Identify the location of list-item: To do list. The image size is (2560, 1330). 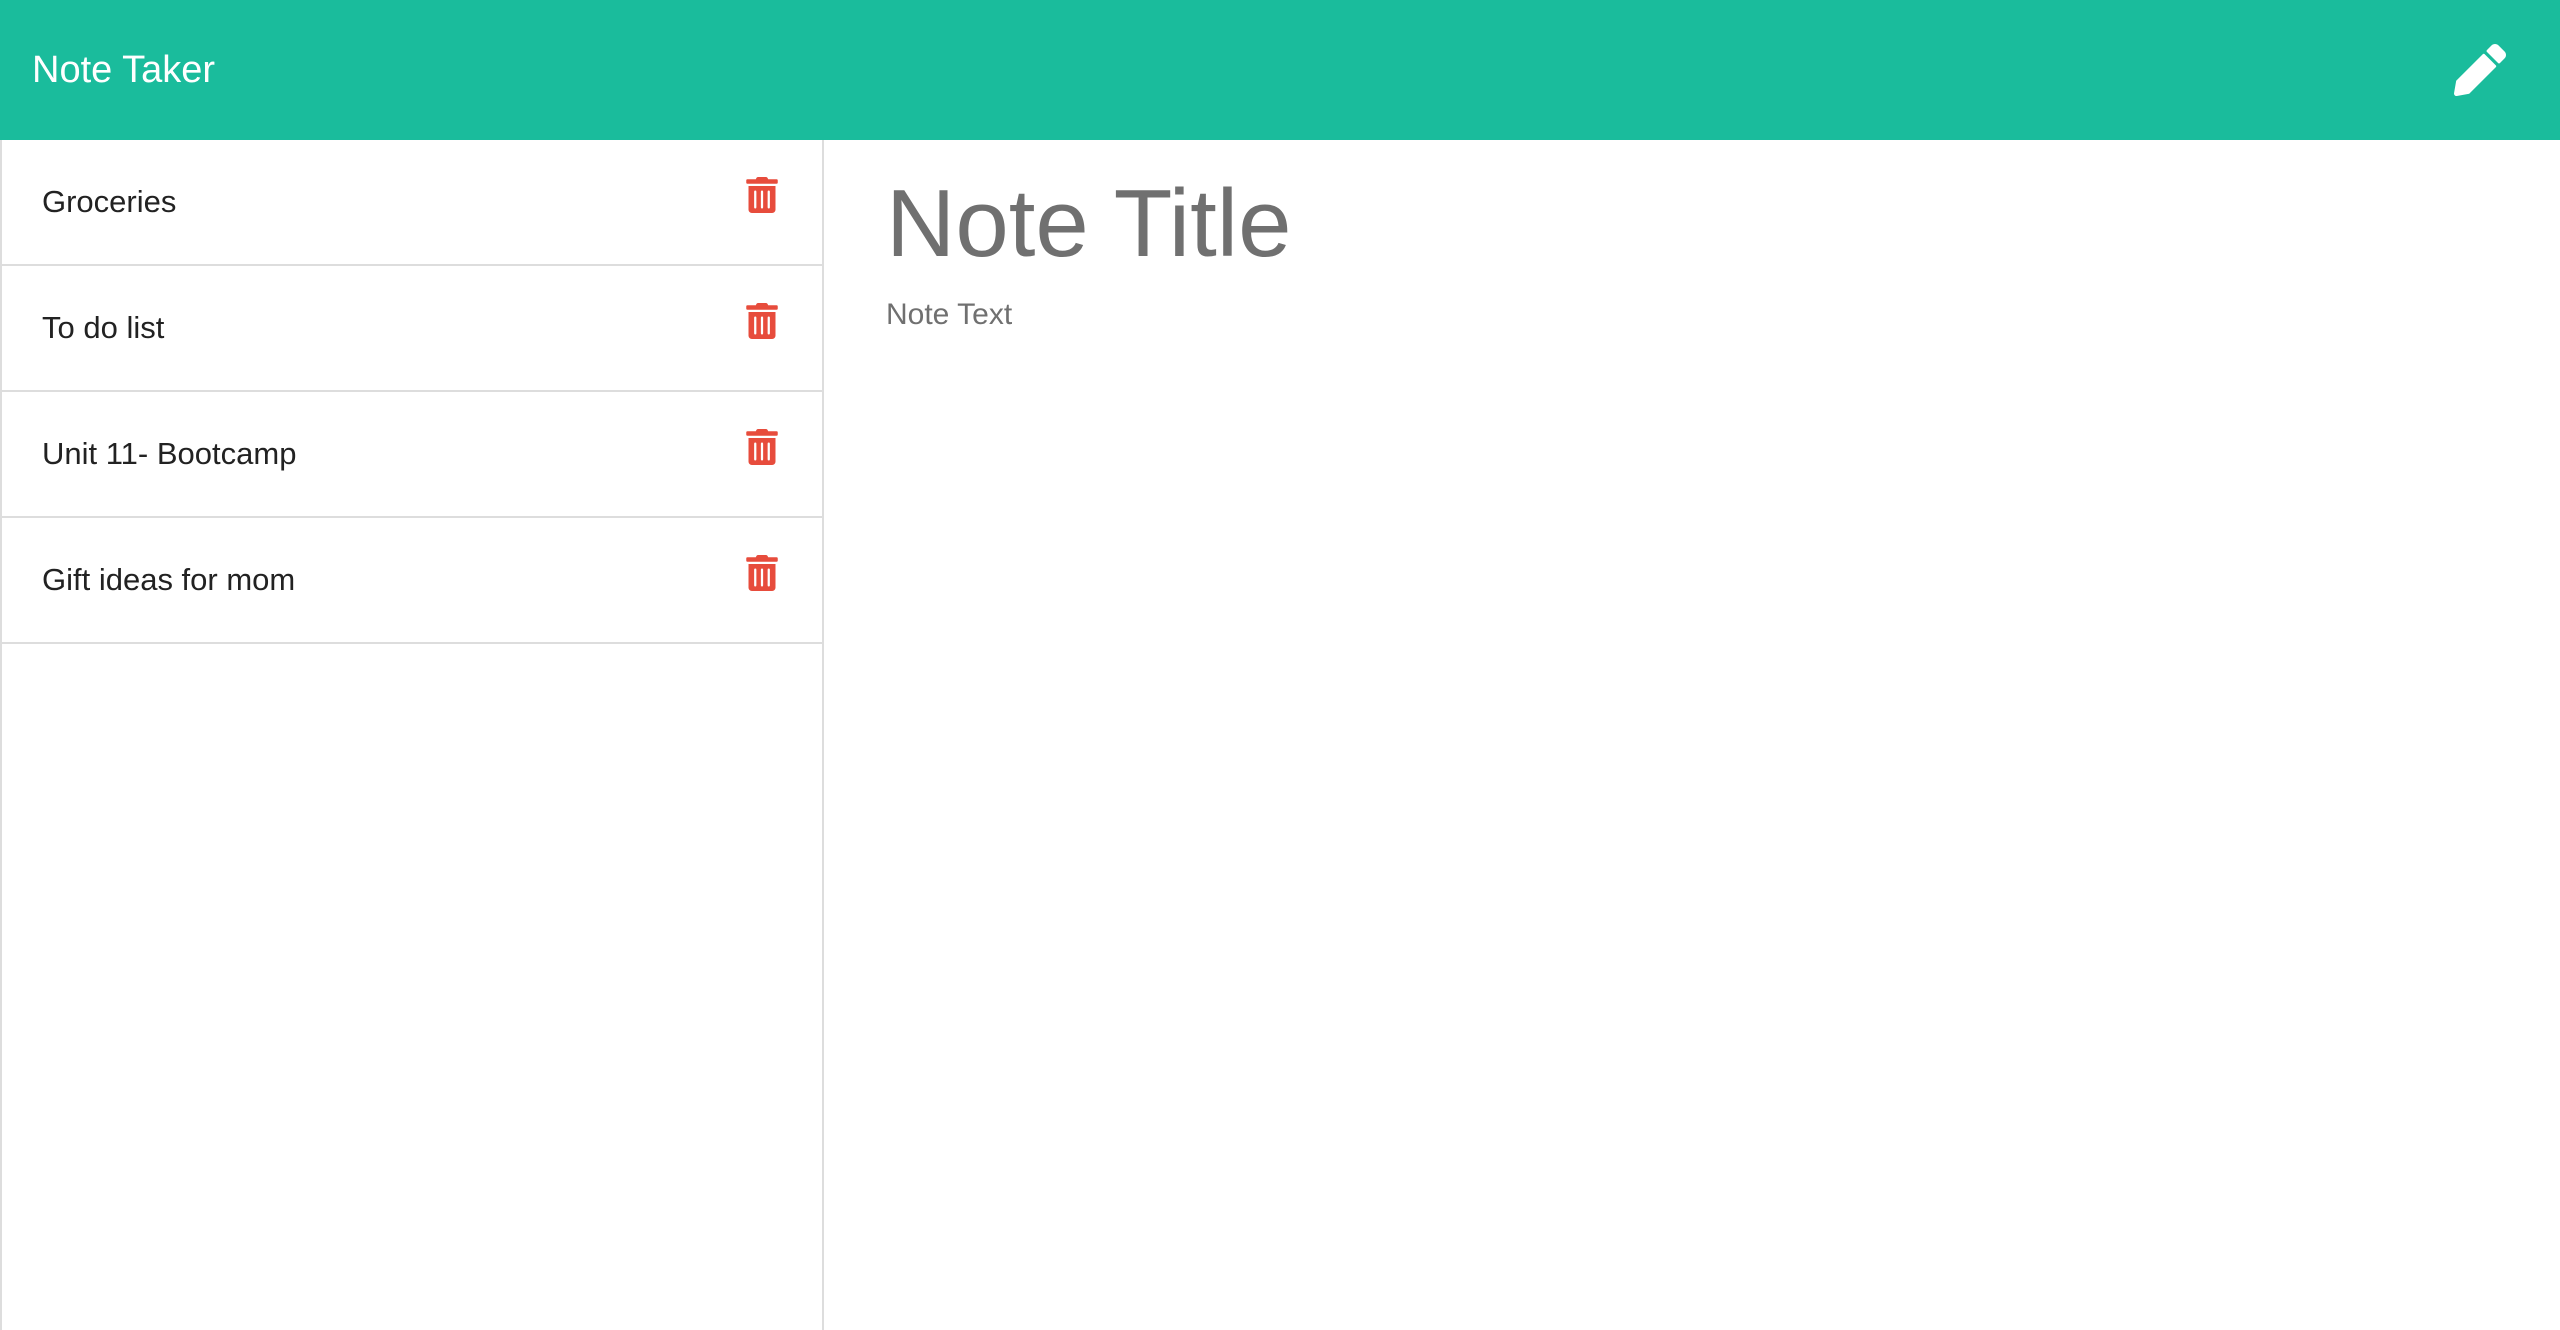
(412, 329).